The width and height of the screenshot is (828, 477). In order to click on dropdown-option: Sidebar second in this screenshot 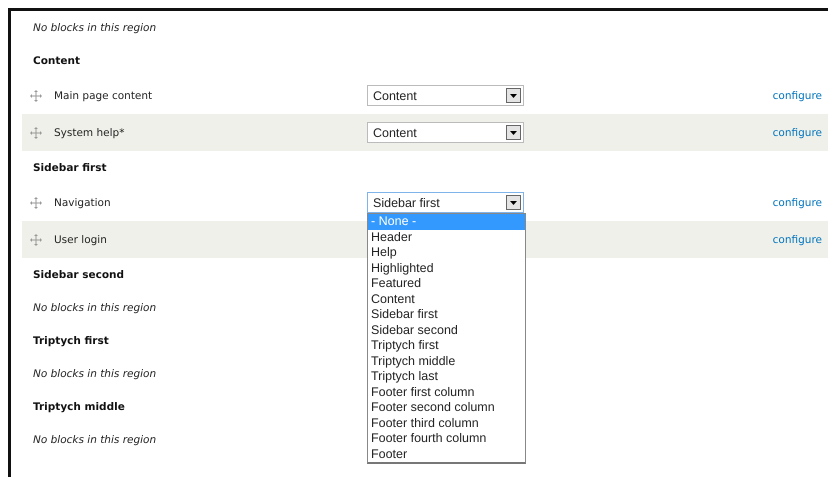, I will do `click(446, 330)`.